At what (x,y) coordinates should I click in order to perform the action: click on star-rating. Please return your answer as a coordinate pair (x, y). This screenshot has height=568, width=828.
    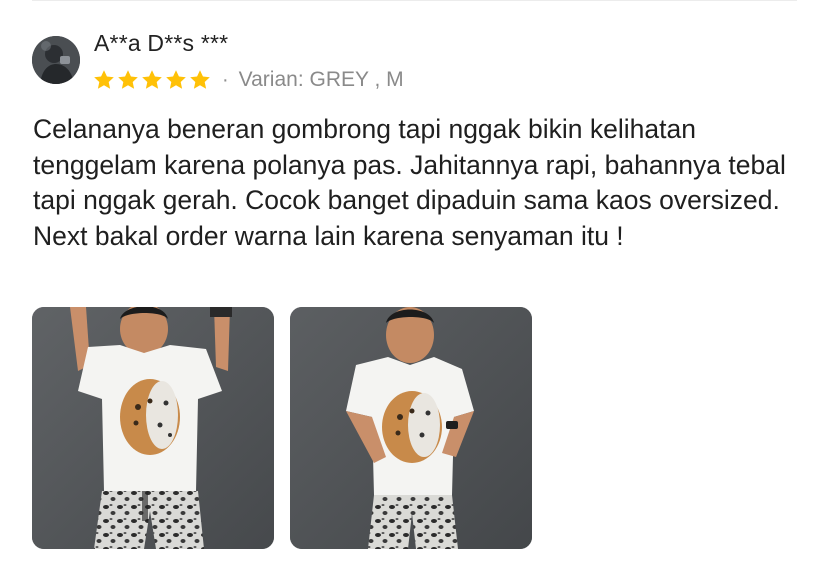
    Looking at the image, I should click on (152, 80).